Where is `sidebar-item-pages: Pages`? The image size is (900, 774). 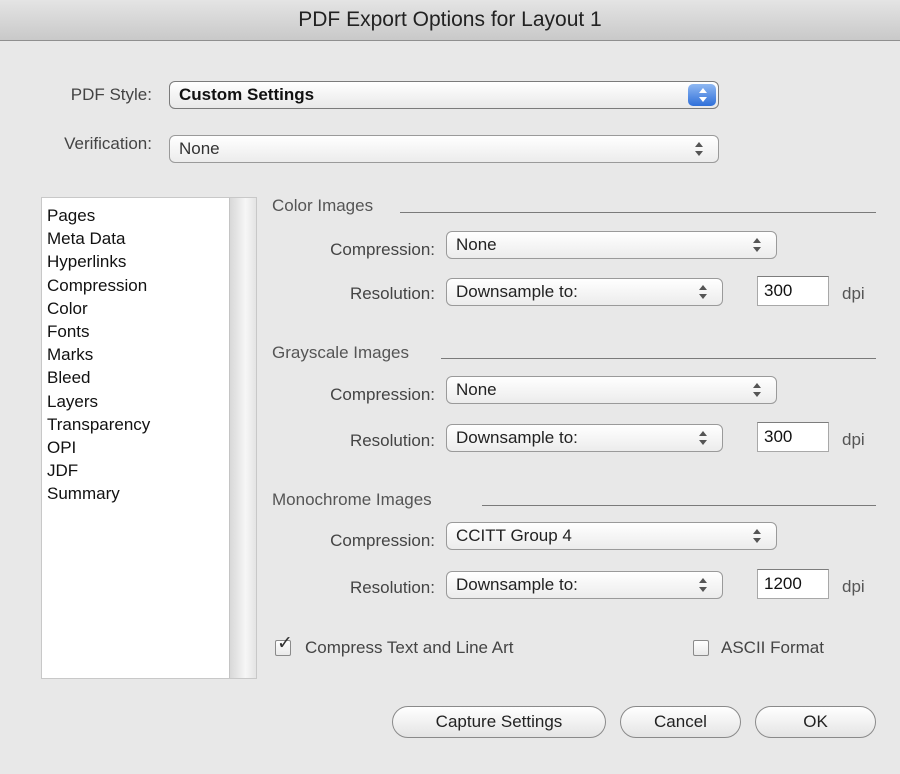
sidebar-item-pages: Pages is located at coordinates (151, 215).